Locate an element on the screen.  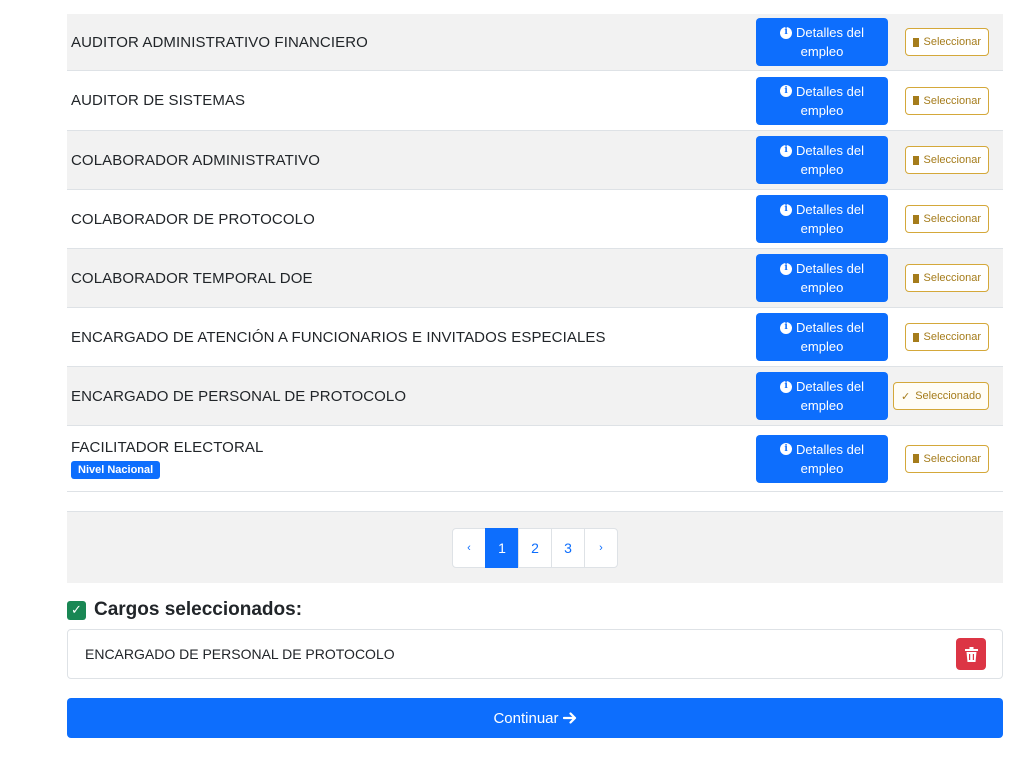
pagination: ‹ 1 2 3 › is located at coordinates (535, 547).